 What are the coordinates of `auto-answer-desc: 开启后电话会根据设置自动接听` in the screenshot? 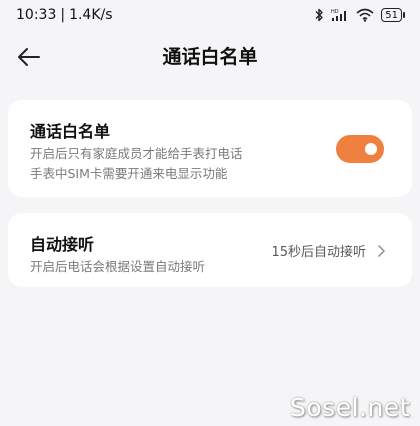 It's located at (118, 266).